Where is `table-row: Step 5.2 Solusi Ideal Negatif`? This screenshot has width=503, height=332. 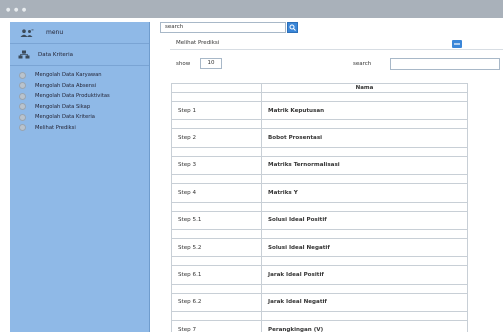 table-row: Step 5.2 Solusi Ideal Negatif is located at coordinates (319, 247).